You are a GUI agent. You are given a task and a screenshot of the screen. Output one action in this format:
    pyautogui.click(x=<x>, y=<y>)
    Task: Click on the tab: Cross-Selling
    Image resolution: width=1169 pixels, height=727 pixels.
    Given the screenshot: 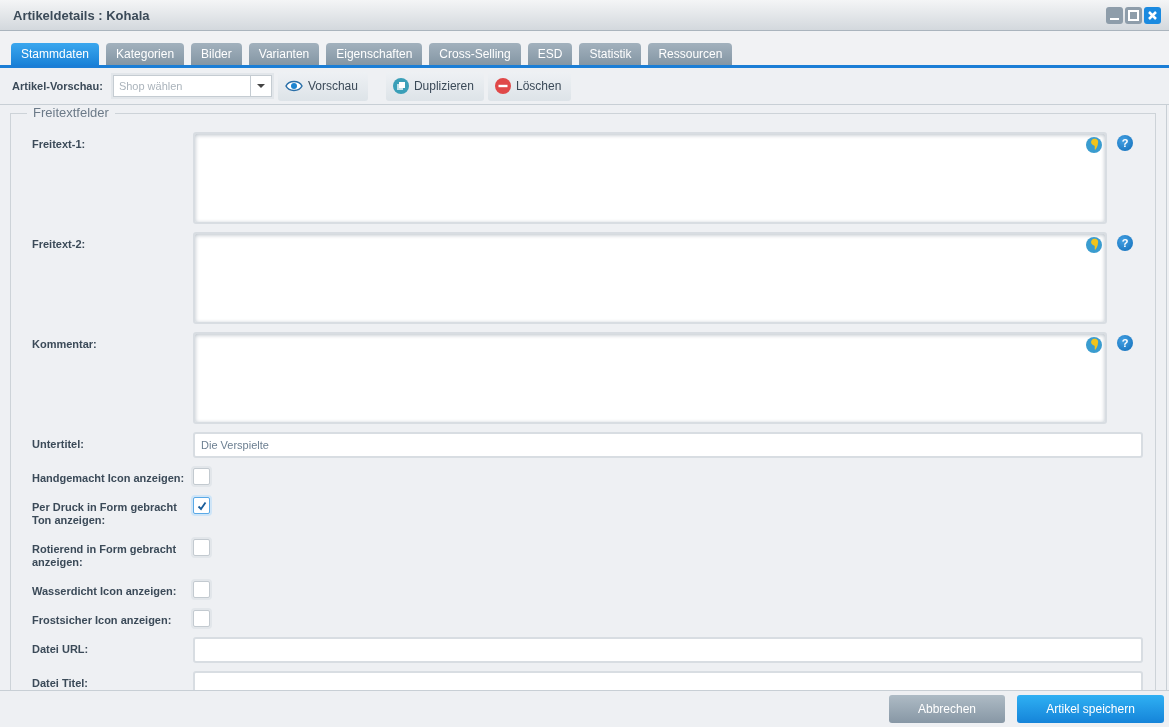 What is the action you would take?
    pyautogui.click(x=475, y=54)
    